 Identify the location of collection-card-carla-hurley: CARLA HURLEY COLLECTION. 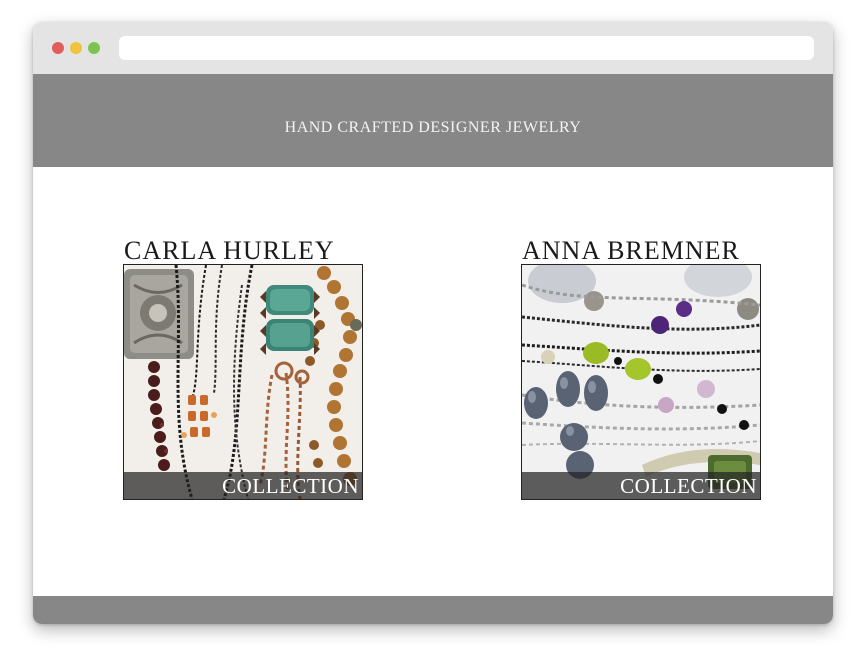
(243, 369).